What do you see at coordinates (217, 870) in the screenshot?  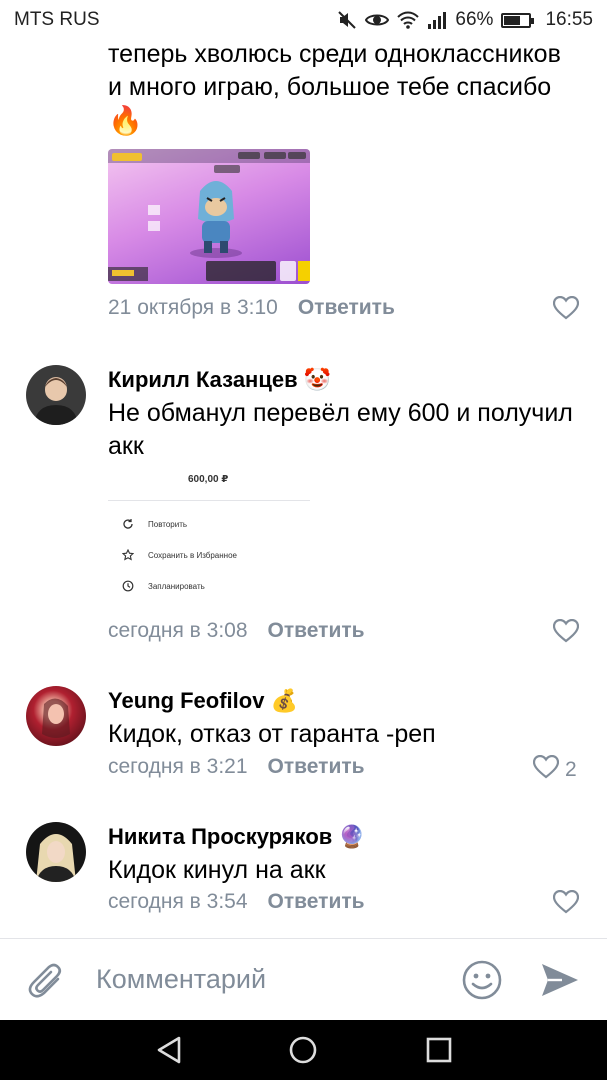 I see `comment-text-line: Кидок кинул на акк` at bounding box center [217, 870].